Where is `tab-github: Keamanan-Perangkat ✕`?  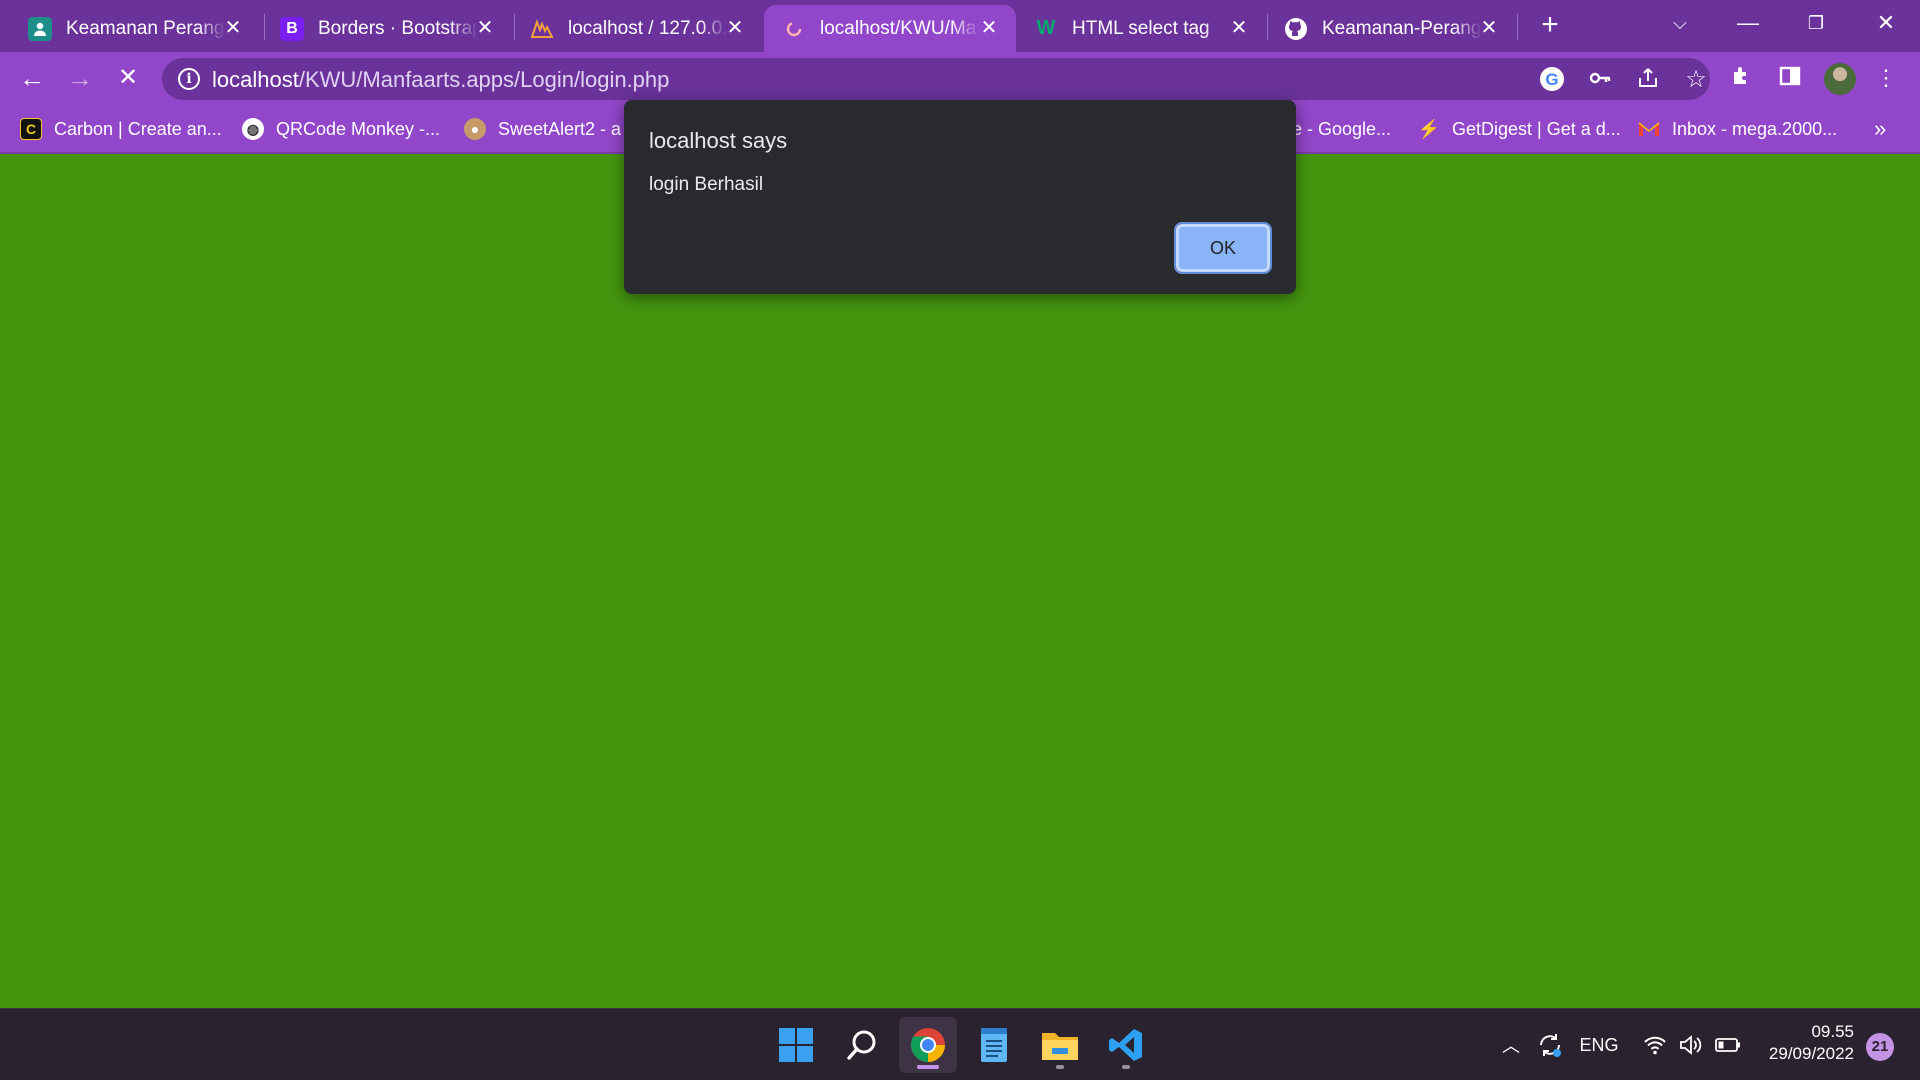 tab-github: Keamanan-Perangkat ✕ is located at coordinates (1391, 28).